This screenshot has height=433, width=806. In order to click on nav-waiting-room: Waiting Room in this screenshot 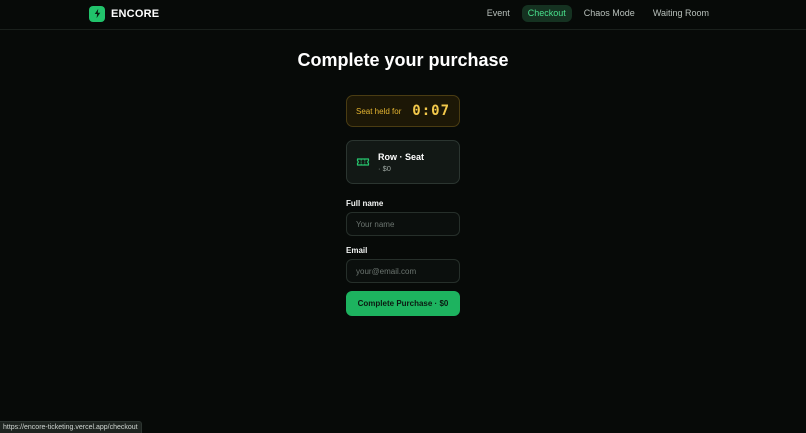, I will do `click(681, 13)`.